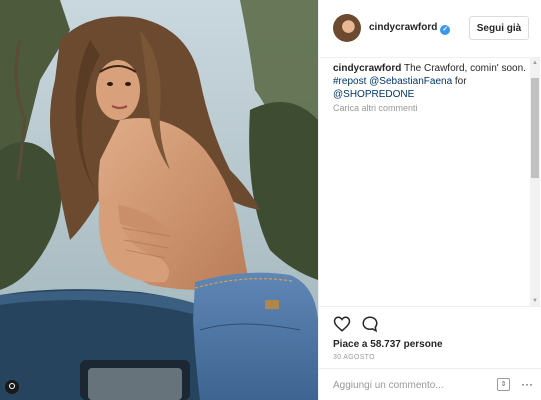  I want to click on caption-for-text: for, so click(459, 81).